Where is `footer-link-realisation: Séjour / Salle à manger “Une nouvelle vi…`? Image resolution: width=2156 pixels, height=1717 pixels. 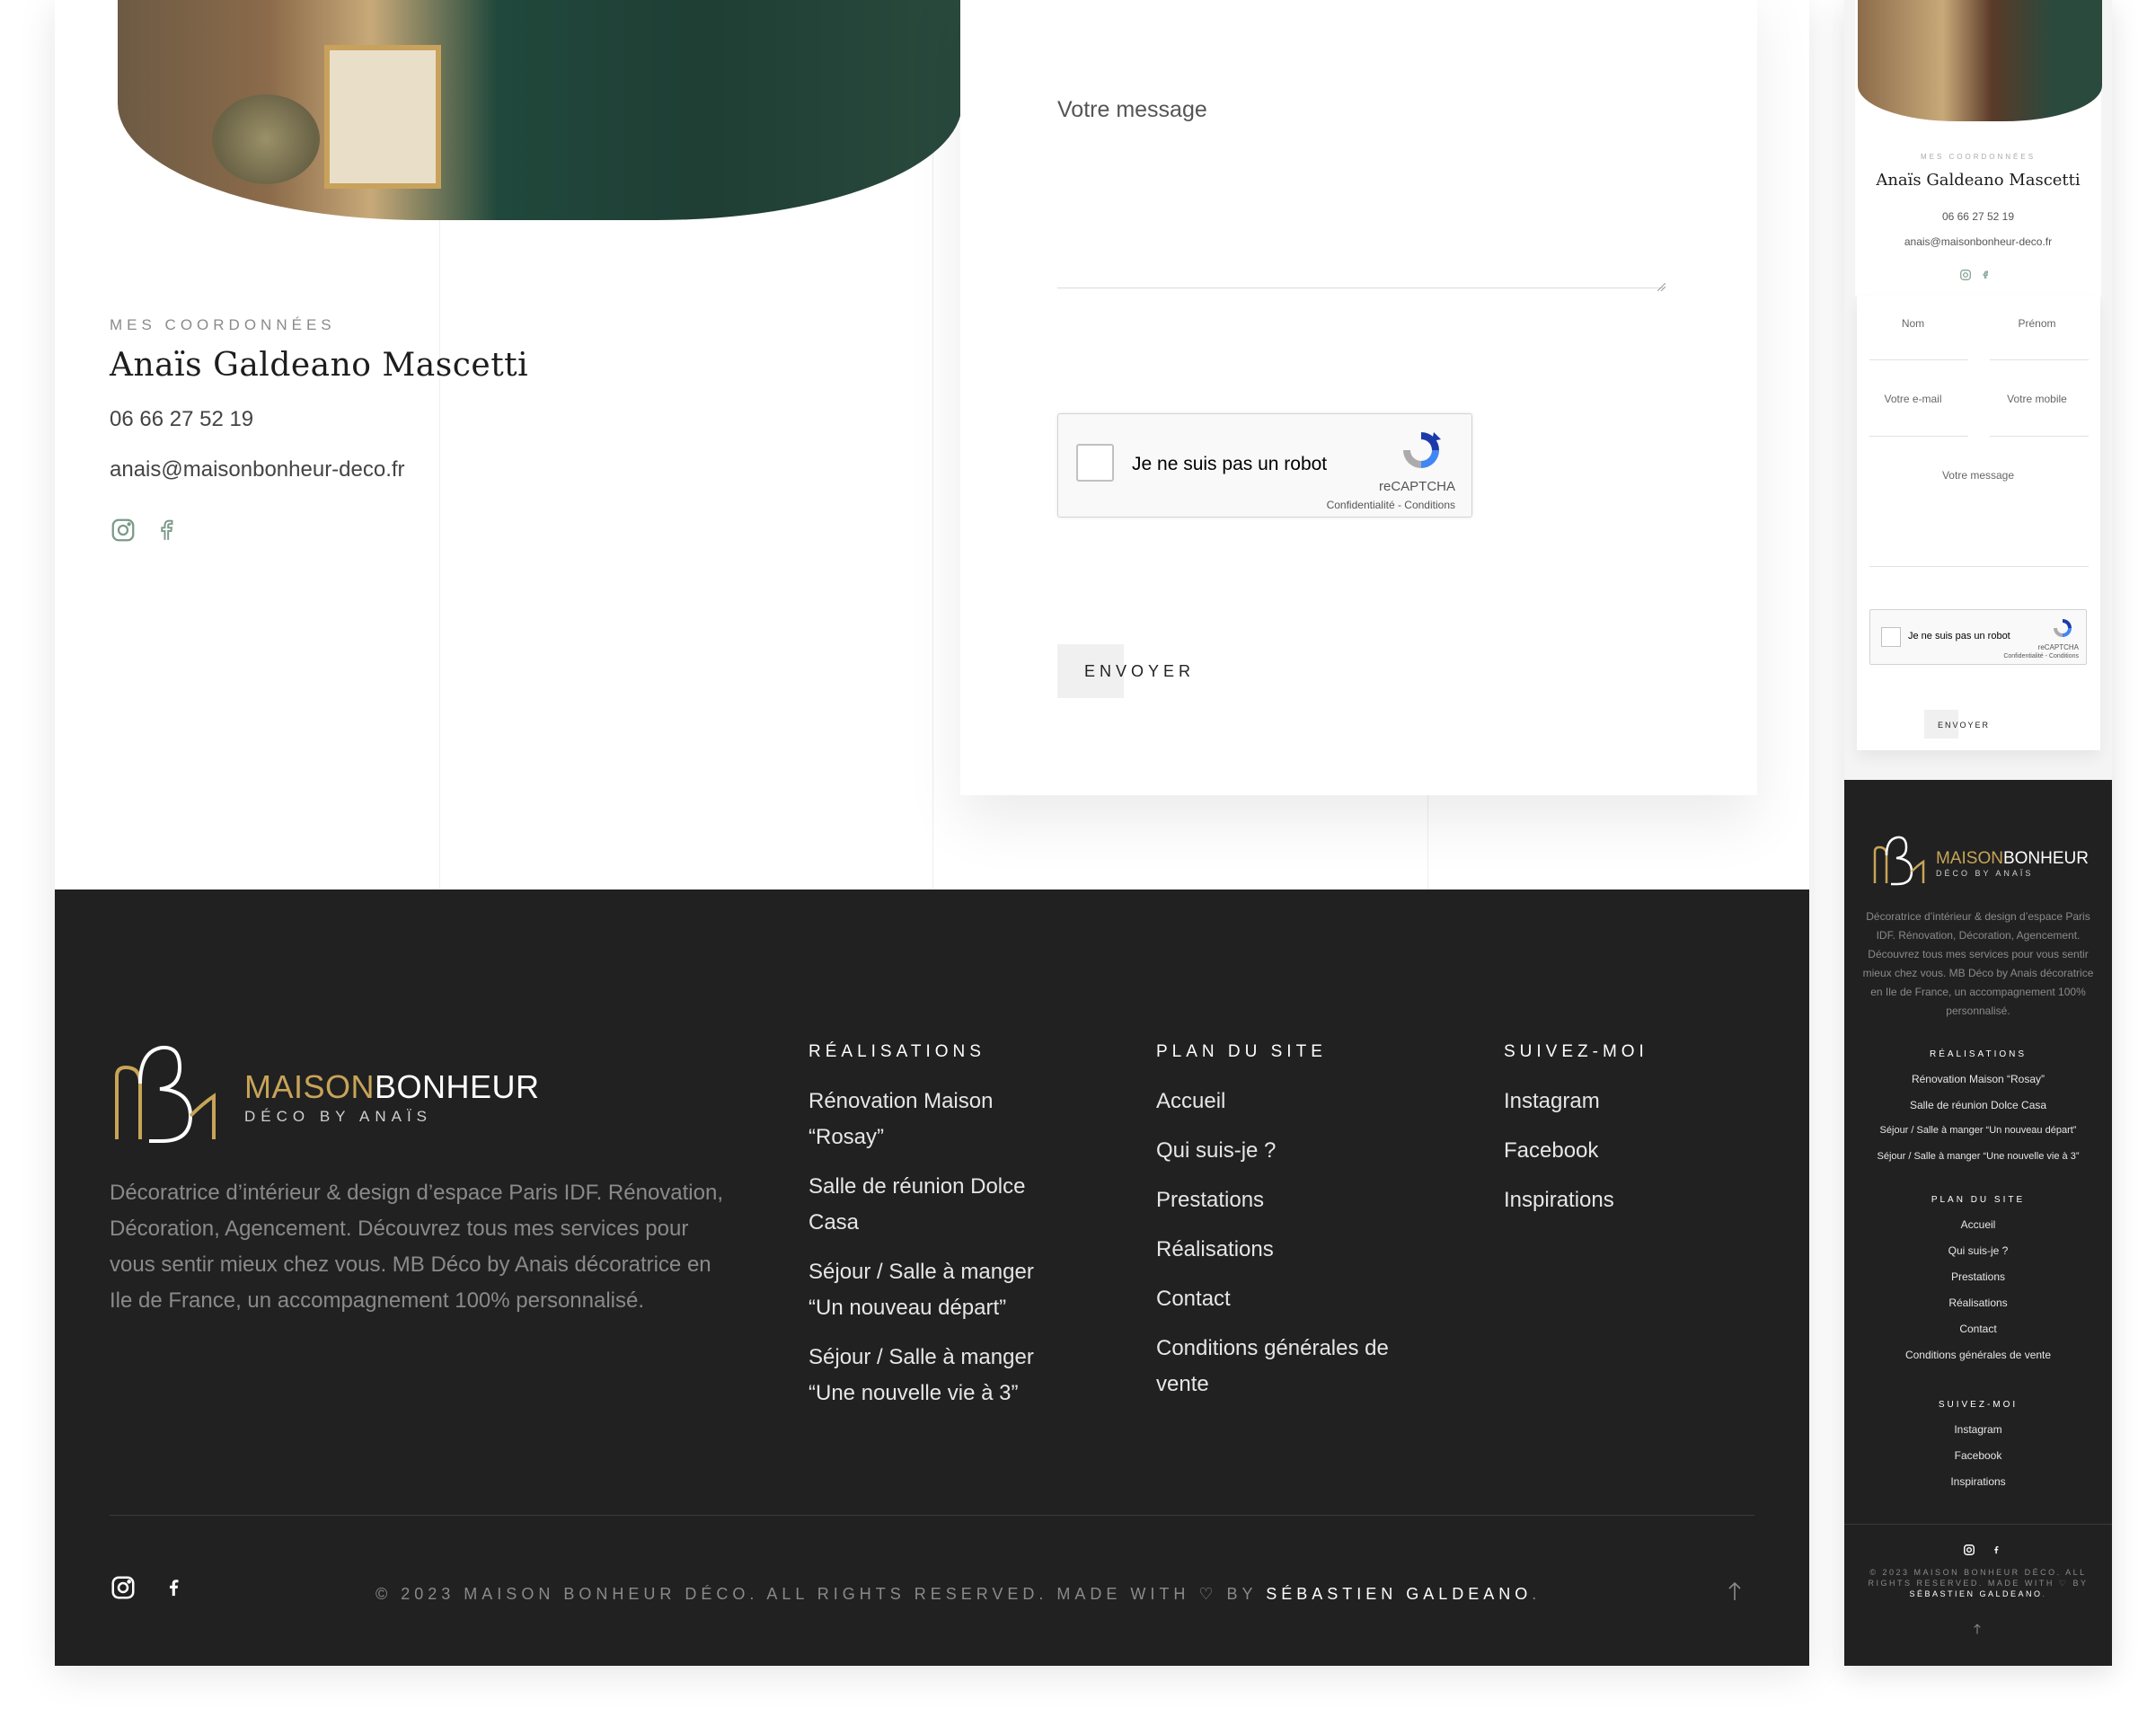
footer-link-realisation: Séjour / Salle à manger “Une nouvelle vi… is located at coordinates (939, 1376).